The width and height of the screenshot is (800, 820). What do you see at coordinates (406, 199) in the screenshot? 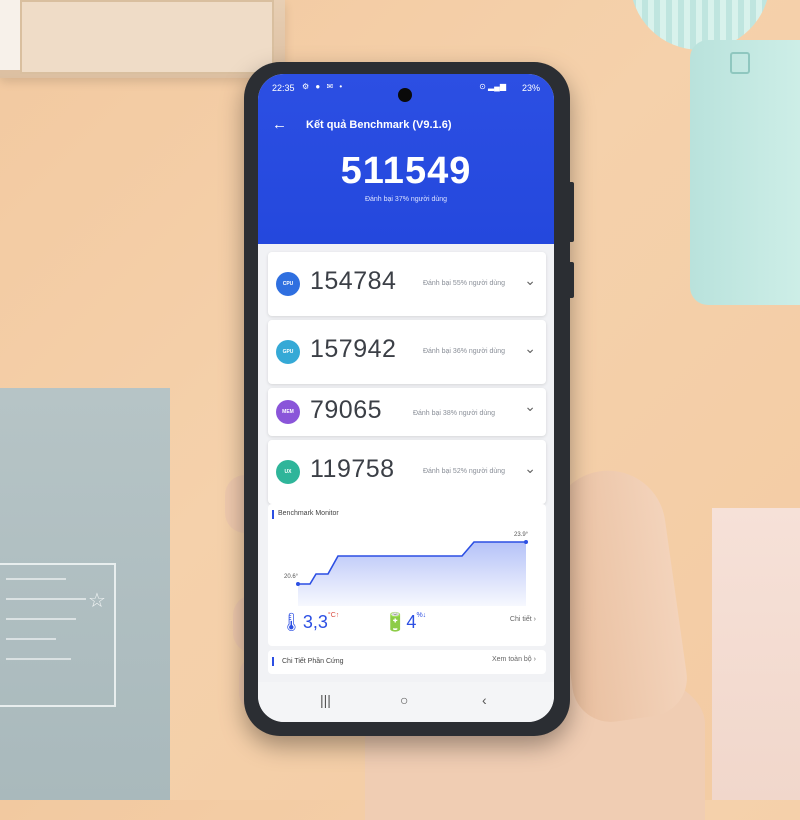
I see `total-beat-text: Đánh bại 37% người dùng` at bounding box center [406, 199].